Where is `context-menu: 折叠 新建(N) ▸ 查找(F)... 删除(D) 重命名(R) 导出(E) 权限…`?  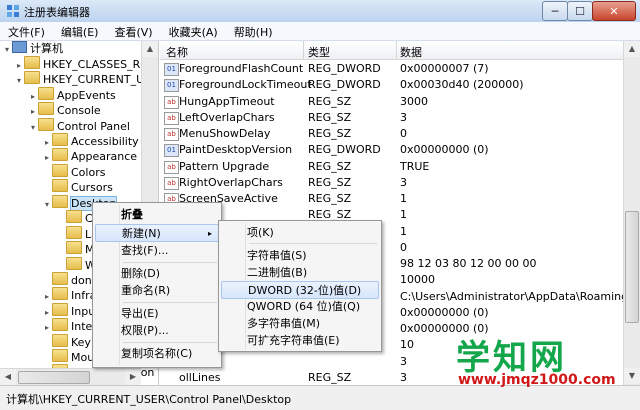 context-menu: 折叠 新建(N) ▸ 查找(F)... 删除(D) 重命名(R) 导出(E) 权限… is located at coordinates (157, 285).